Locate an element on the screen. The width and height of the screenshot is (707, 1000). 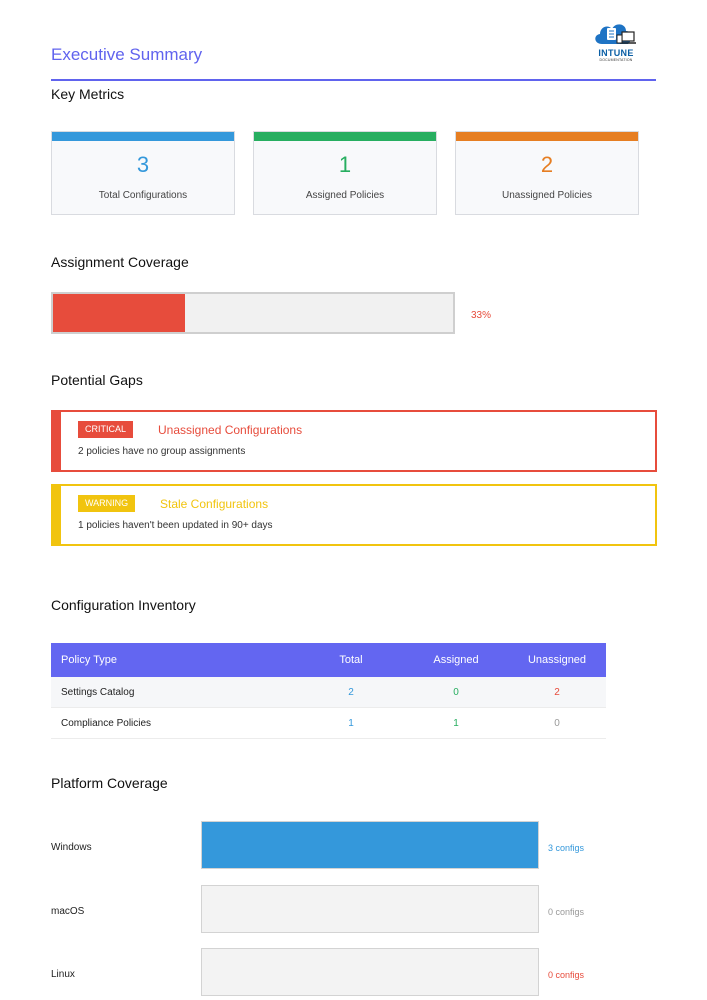
title-divider is located at coordinates (353, 80).